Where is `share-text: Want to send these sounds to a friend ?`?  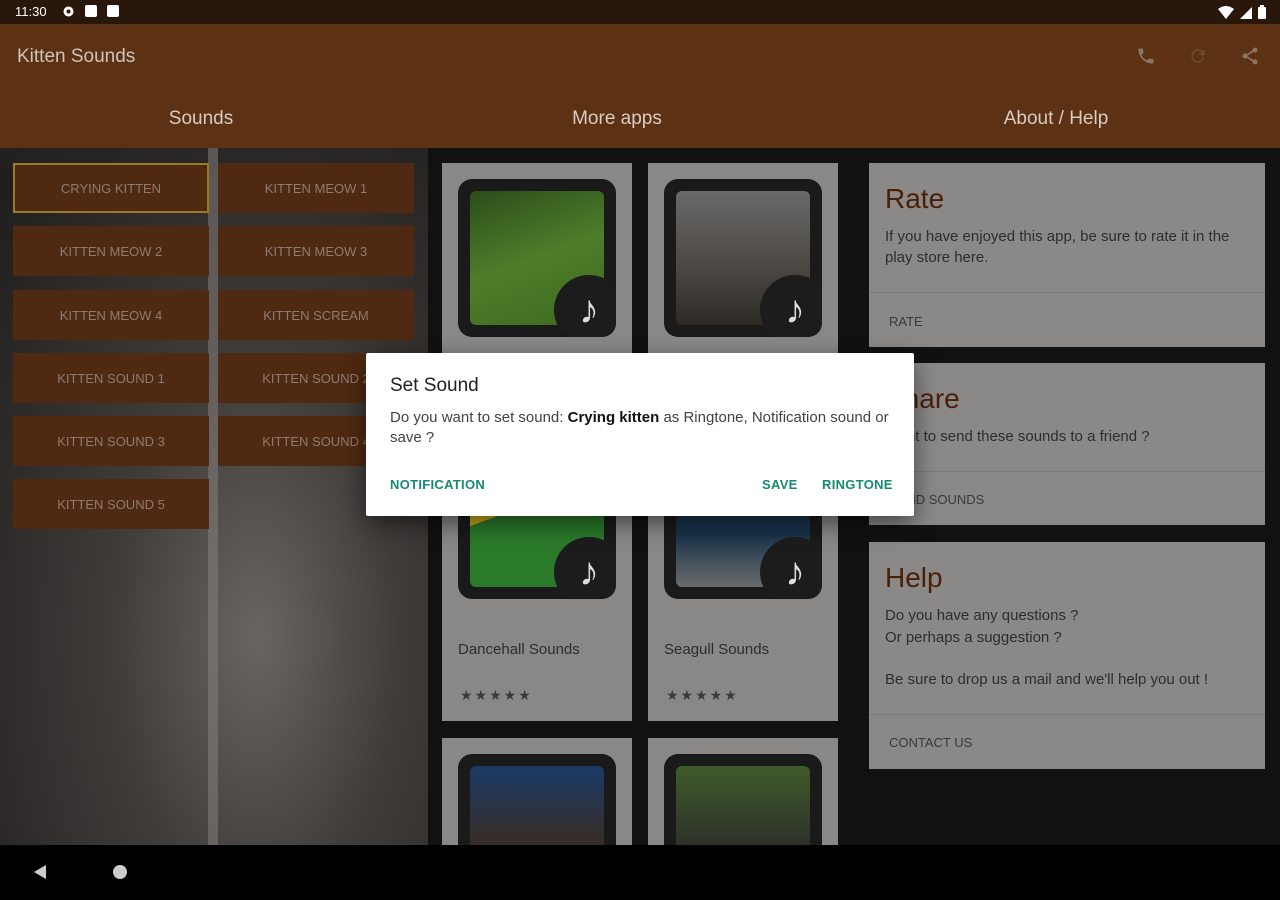
share-text: Want to send these sounds to a friend ? is located at coordinates (1017, 436).